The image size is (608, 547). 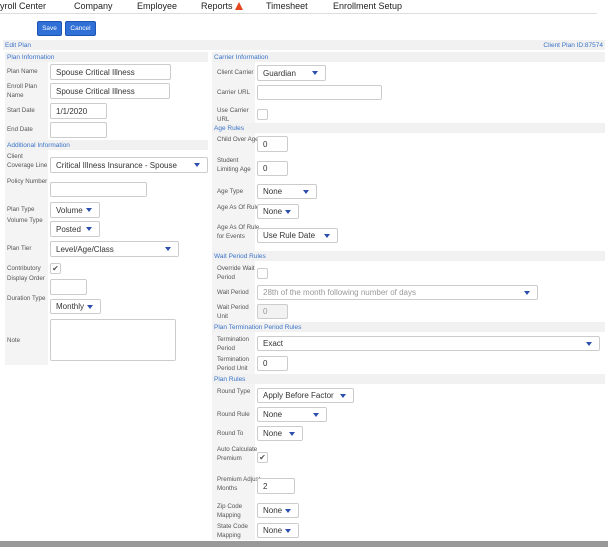 I want to click on section-plan-information: Plan Information, so click(x=106, y=57).